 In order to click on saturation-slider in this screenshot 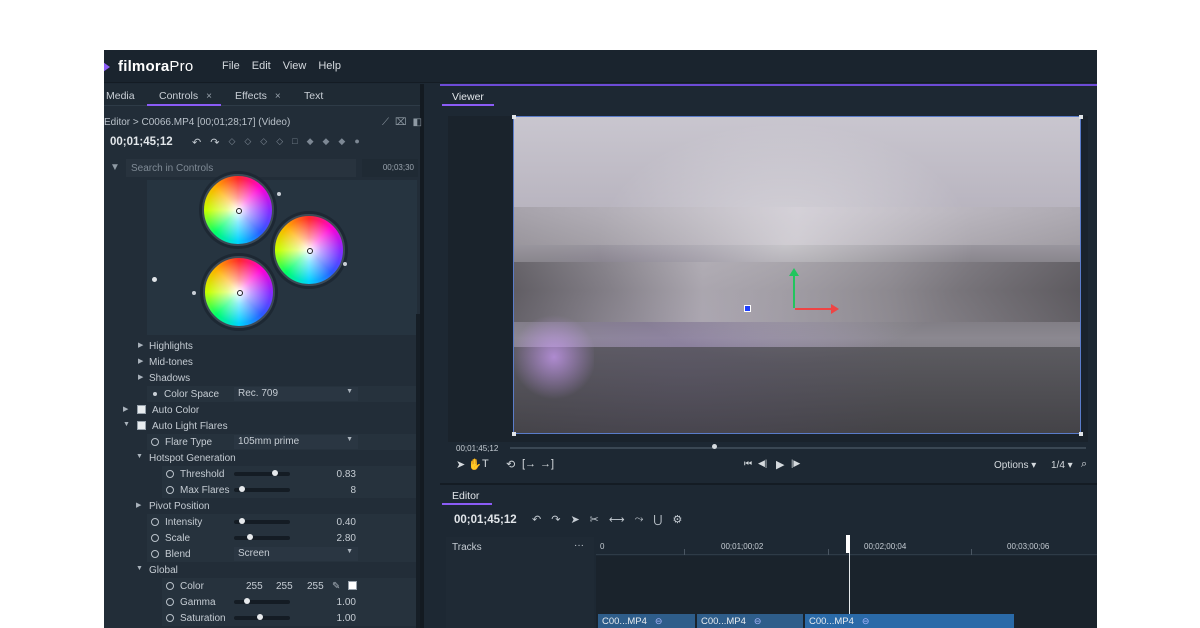, I will do `click(262, 617)`.